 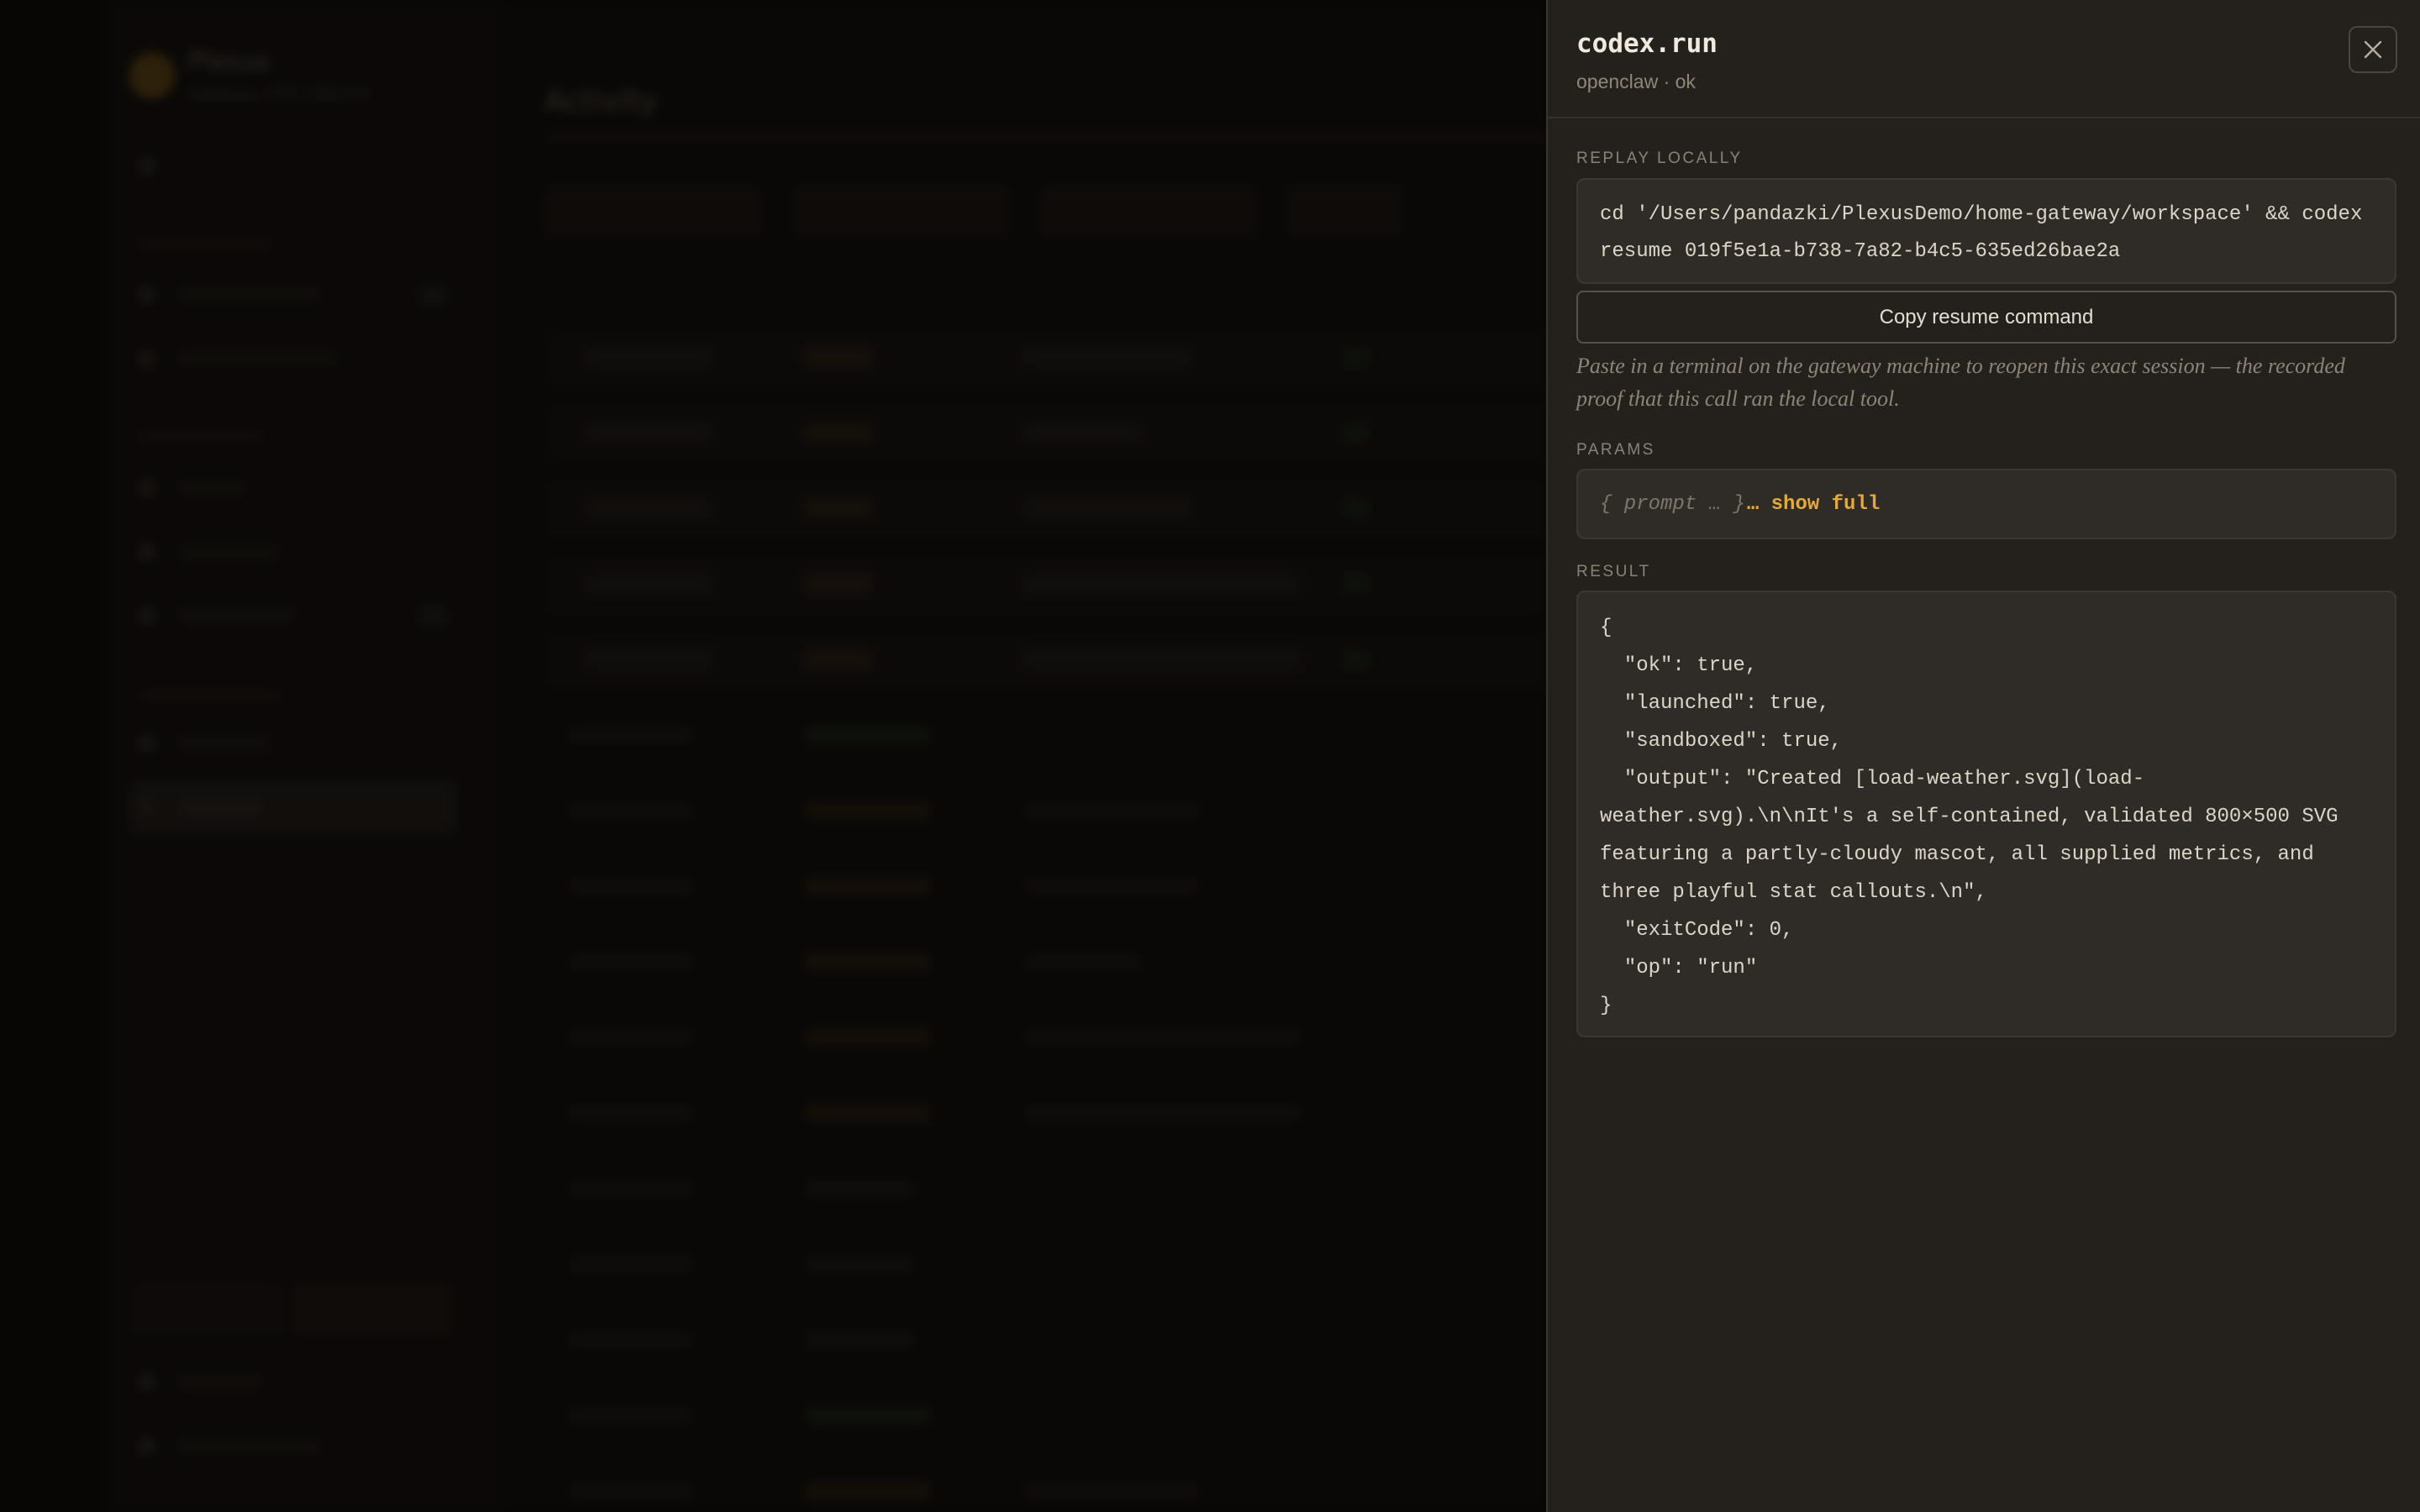 What do you see at coordinates (1636, 81) in the screenshot?
I see `drawer-subtitle: openclaw · ok` at bounding box center [1636, 81].